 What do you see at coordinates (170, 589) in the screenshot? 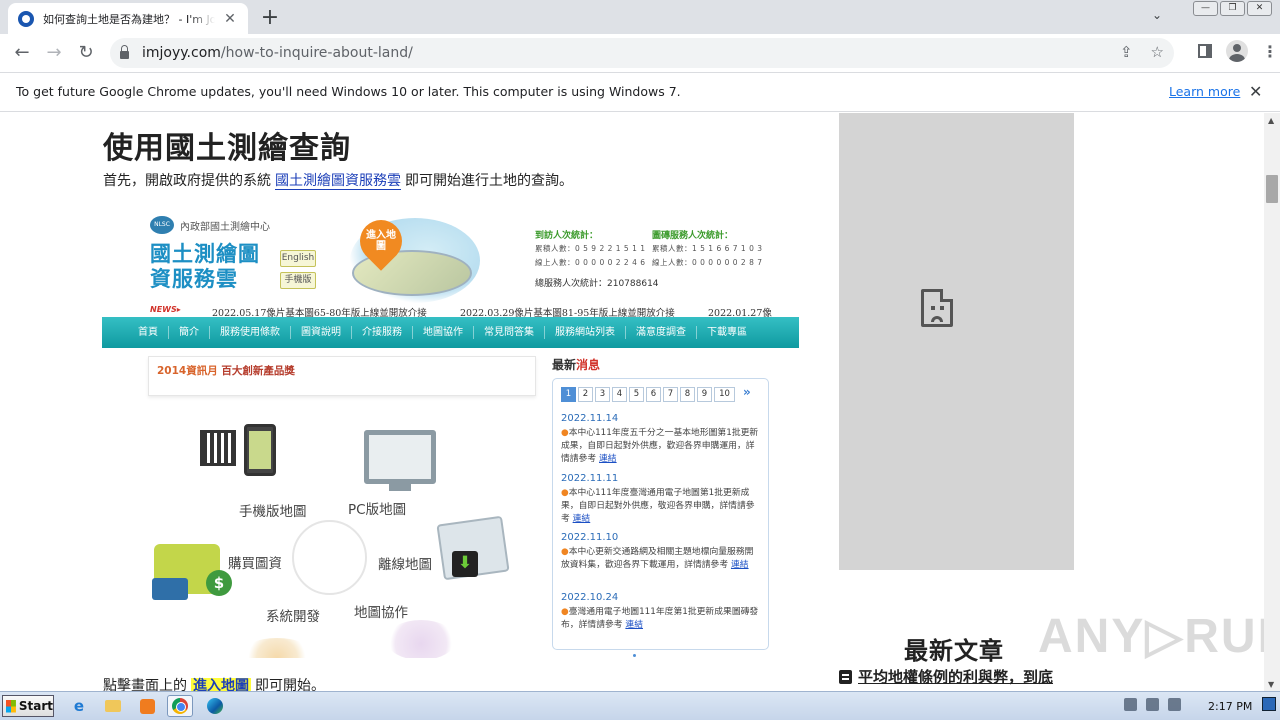
I see `credit-card-icon` at bounding box center [170, 589].